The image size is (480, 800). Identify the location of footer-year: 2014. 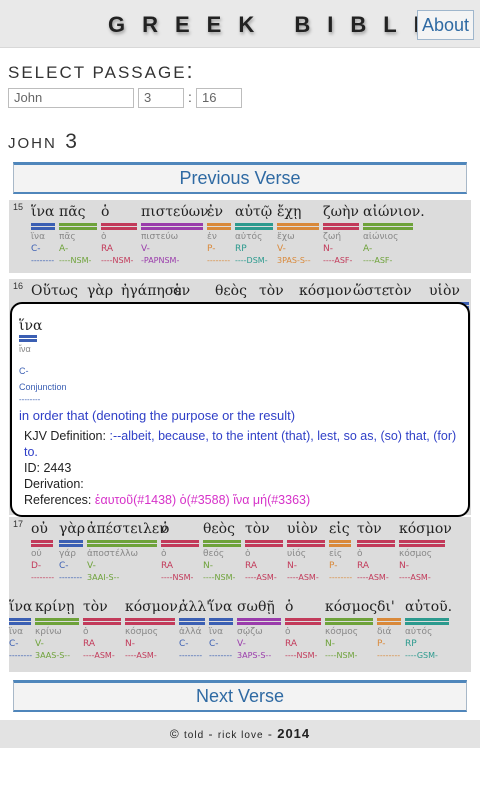
(294, 733).